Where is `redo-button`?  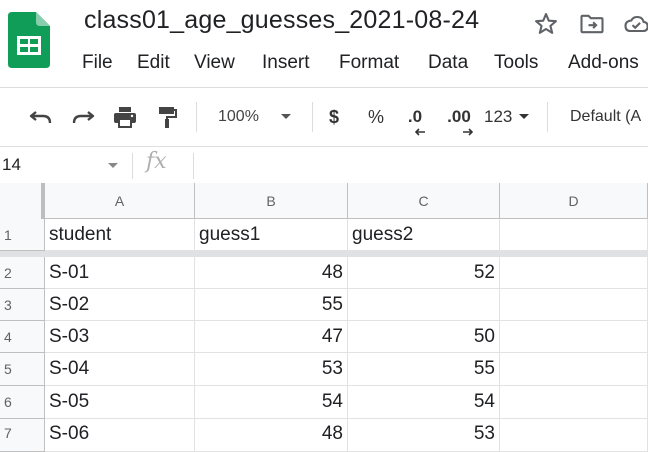 redo-button is located at coordinates (83, 117).